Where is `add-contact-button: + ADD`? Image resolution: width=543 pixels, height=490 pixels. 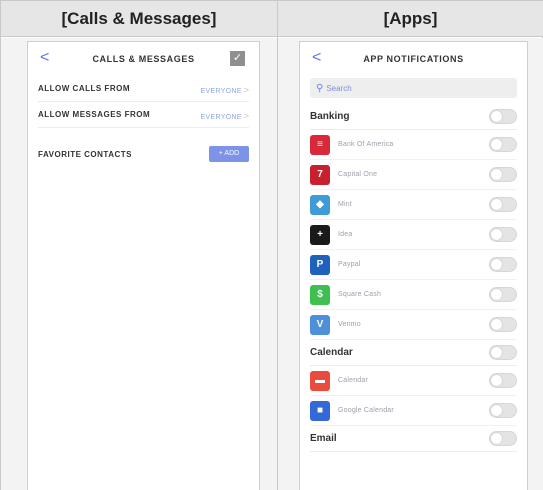
add-contact-button: + ADD is located at coordinates (229, 154).